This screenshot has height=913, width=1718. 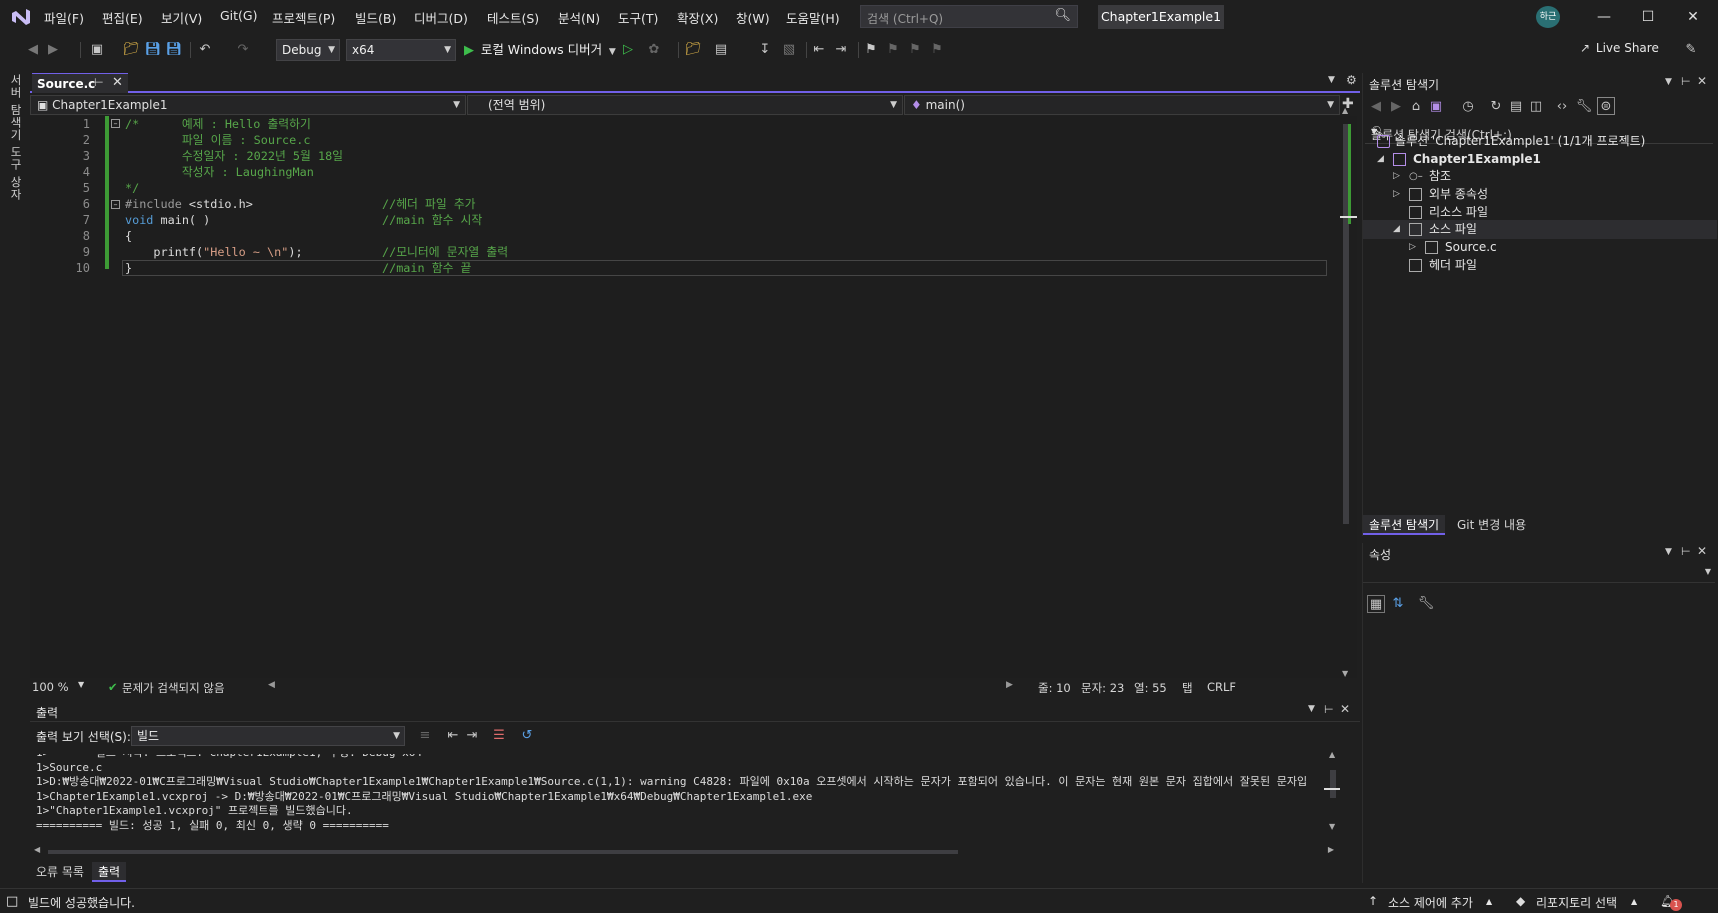 What do you see at coordinates (234, 156) in the screenshot?
I see `code-line: 수정일자 : 2022년 5월 18일` at bounding box center [234, 156].